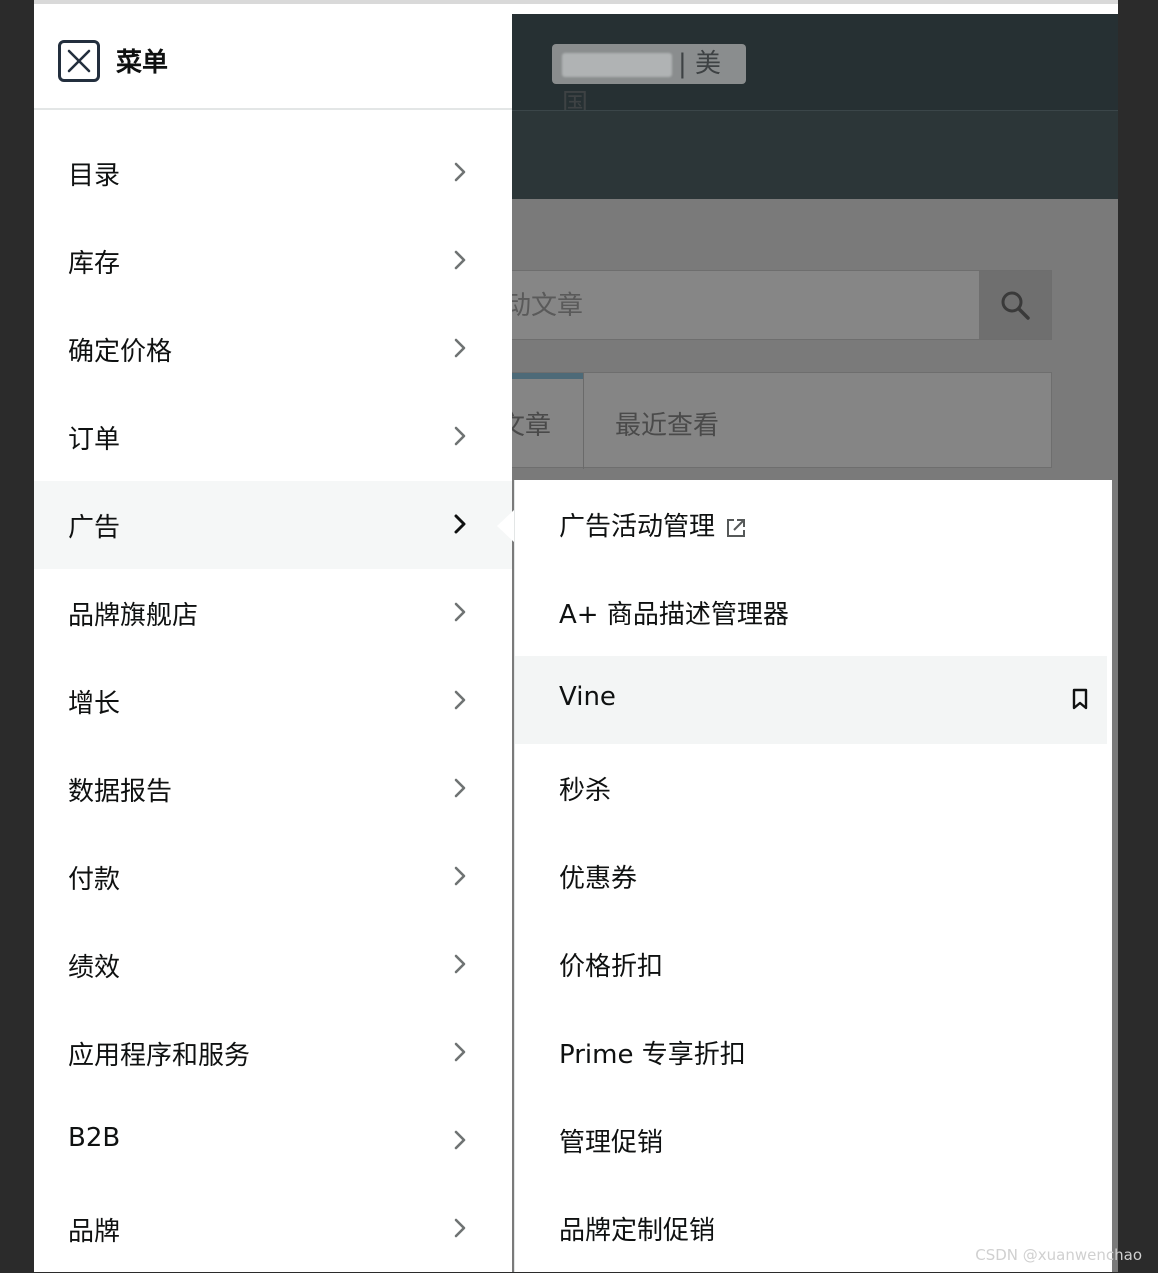  I want to click on menu-item-performance: 绩效, so click(273, 965).